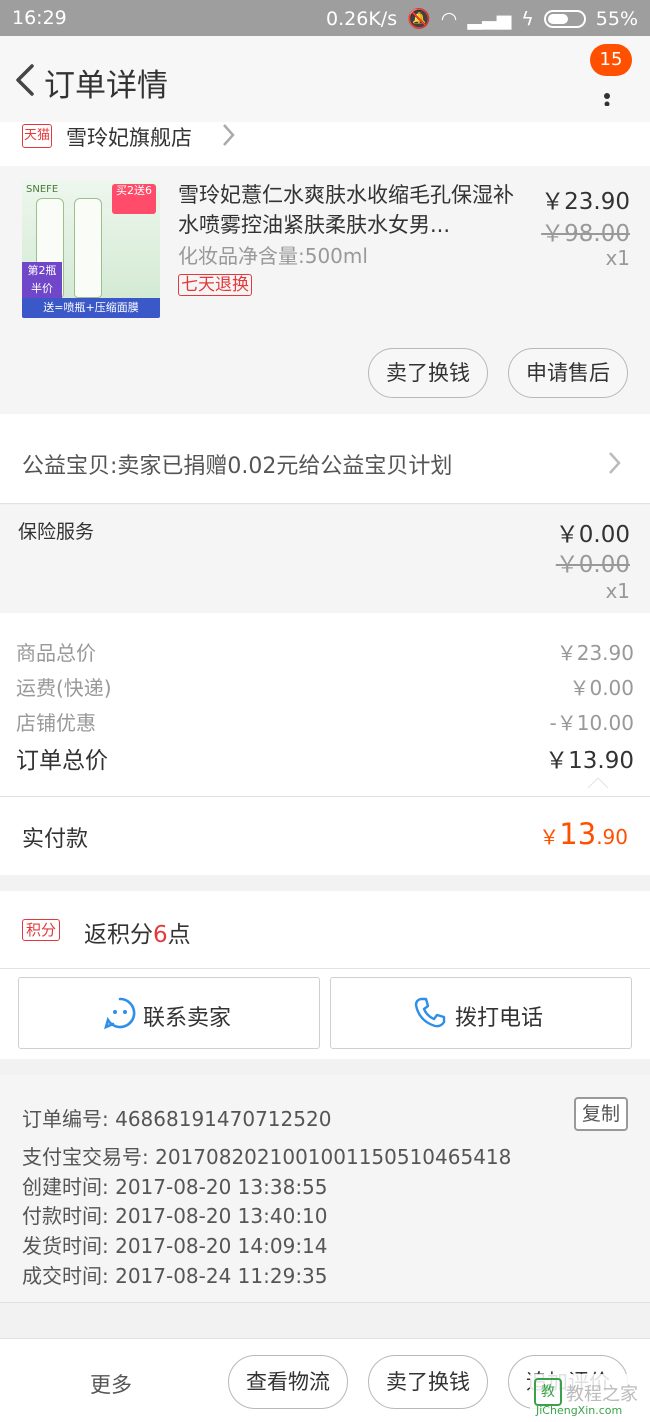 The height and width of the screenshot is (1422, 650). I want to click on points-row: 积分 返积分6点, so click(325, 930).